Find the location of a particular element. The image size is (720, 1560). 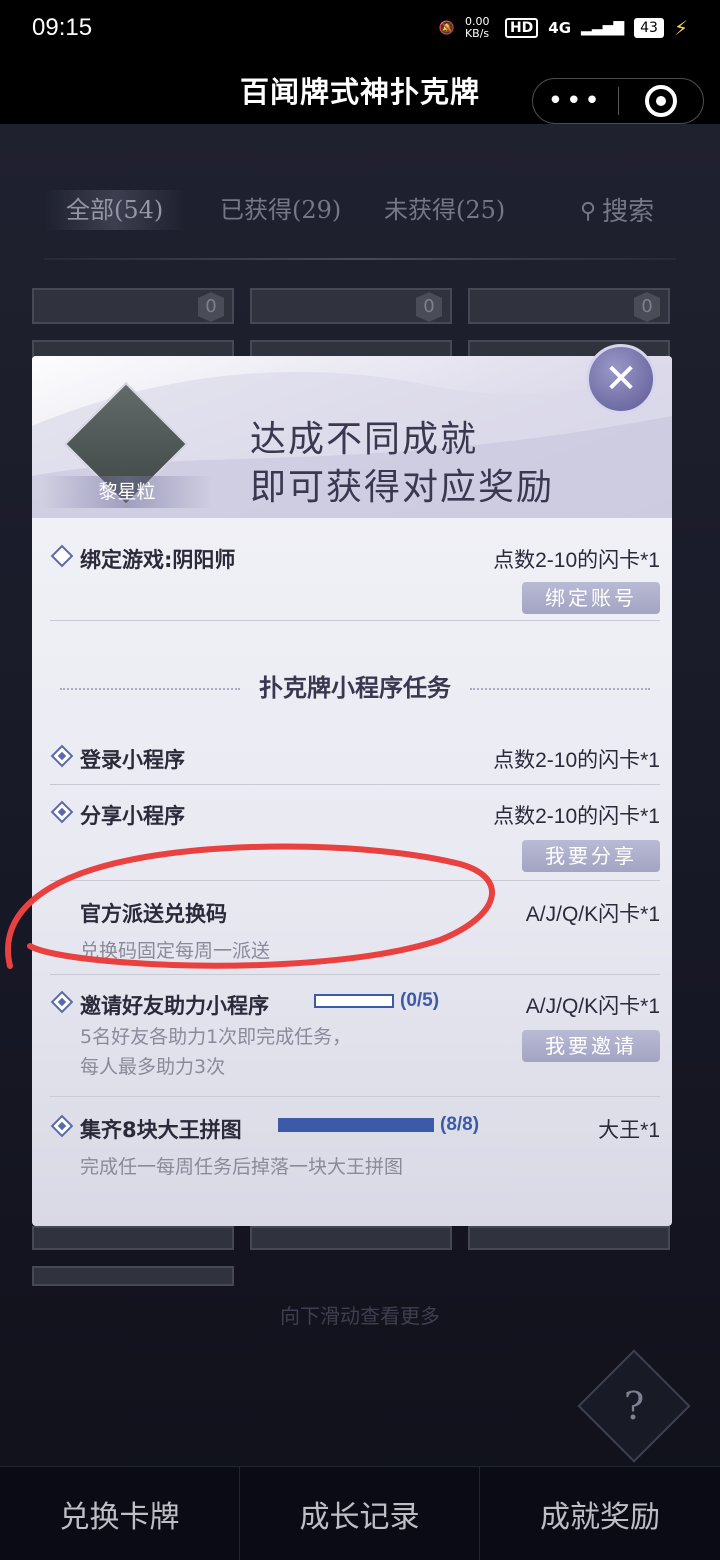

section-heading: 扑克牌小程序任务 is located at coordinates (355, 688).